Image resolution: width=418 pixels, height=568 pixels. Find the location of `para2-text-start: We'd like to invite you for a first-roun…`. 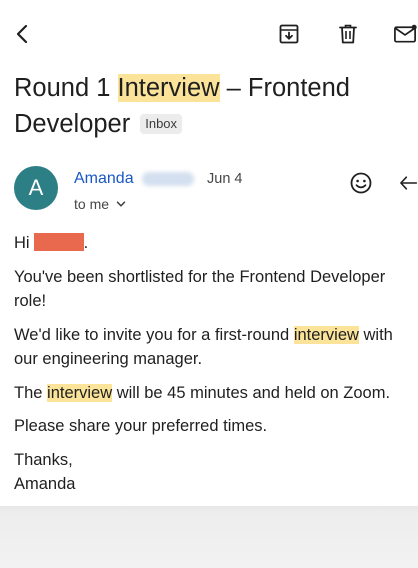

para2-text-start: We'd like to invite you for a first-roun… is located at coordinates (154, 334).